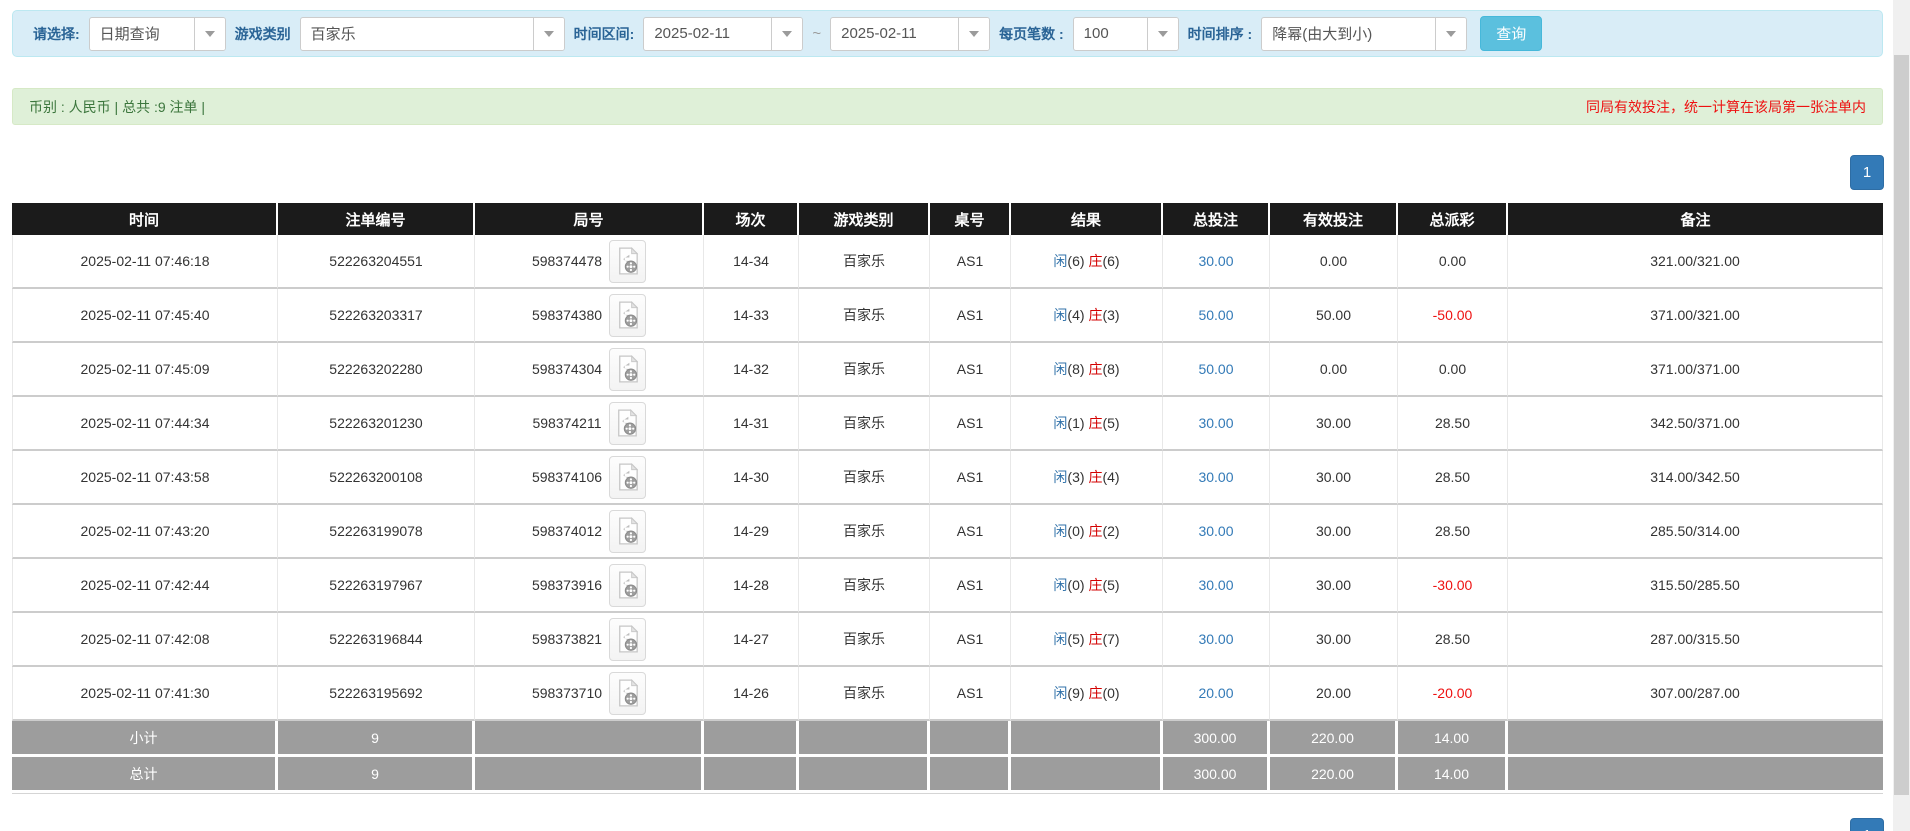  I want to click on cell-round: 598374012, so click(589, 532).